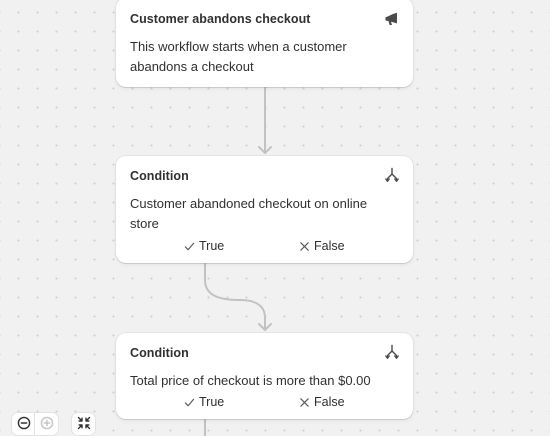 The image size is (550, 436). I want to click on fit-to-screen-icon, so click(84, 424).